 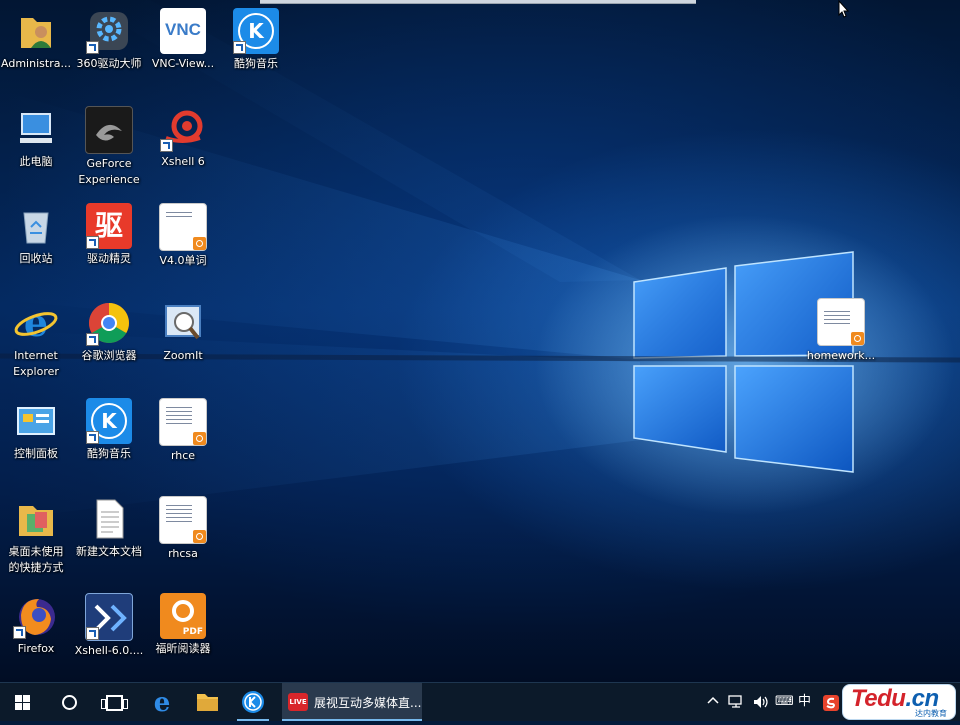 What do you see at coordinates (36, 648) in the screenshot?
I see `icon-label: Firefox` at bounding box center [36, 648].